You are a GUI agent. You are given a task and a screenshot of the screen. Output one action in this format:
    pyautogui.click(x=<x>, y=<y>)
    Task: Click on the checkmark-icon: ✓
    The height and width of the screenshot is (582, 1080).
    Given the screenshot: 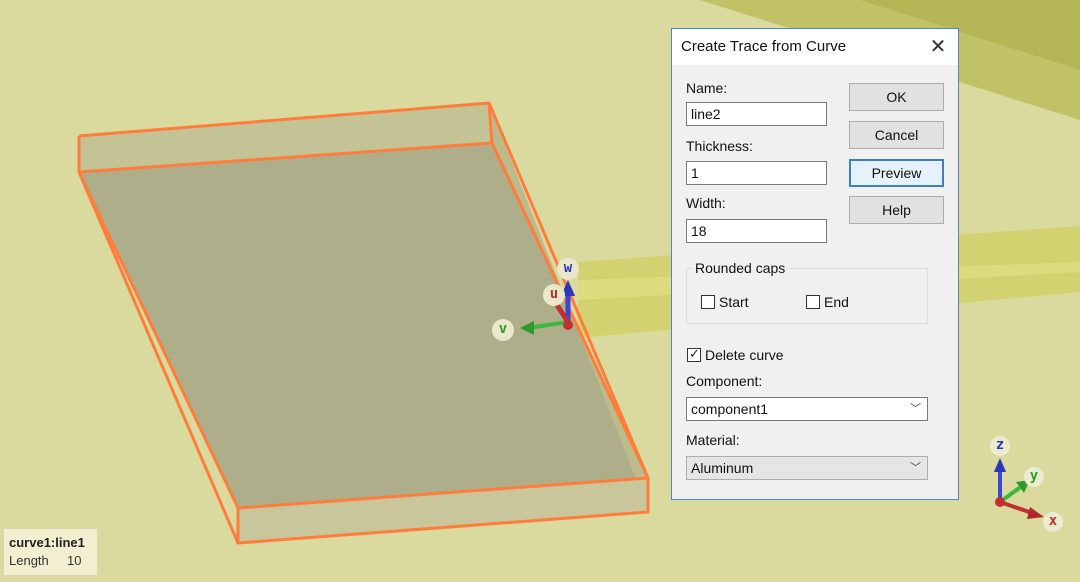 What is the action you would take?
    pyautogui.click(x=694, y=353)
    